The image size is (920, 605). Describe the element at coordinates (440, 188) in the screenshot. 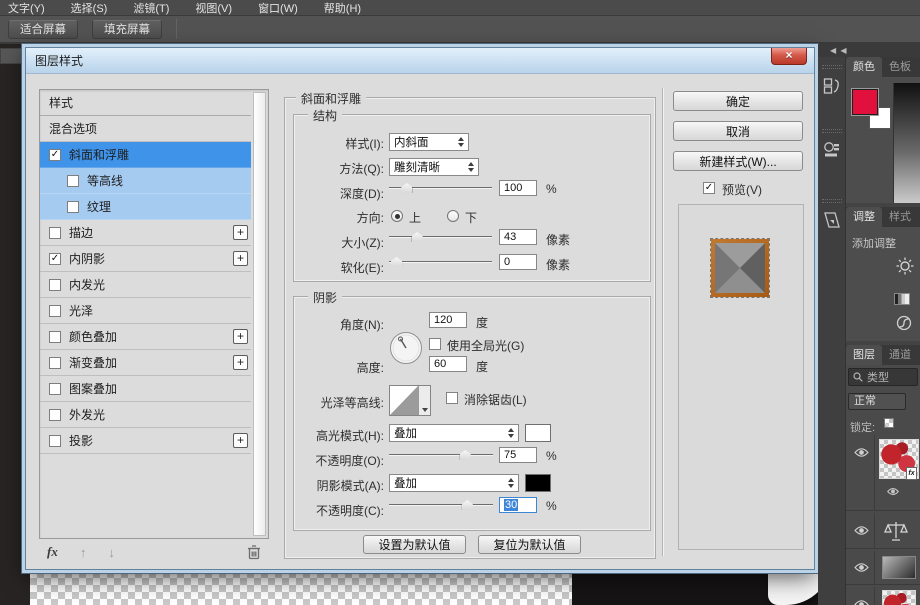

I see `depth-slider` at that location.